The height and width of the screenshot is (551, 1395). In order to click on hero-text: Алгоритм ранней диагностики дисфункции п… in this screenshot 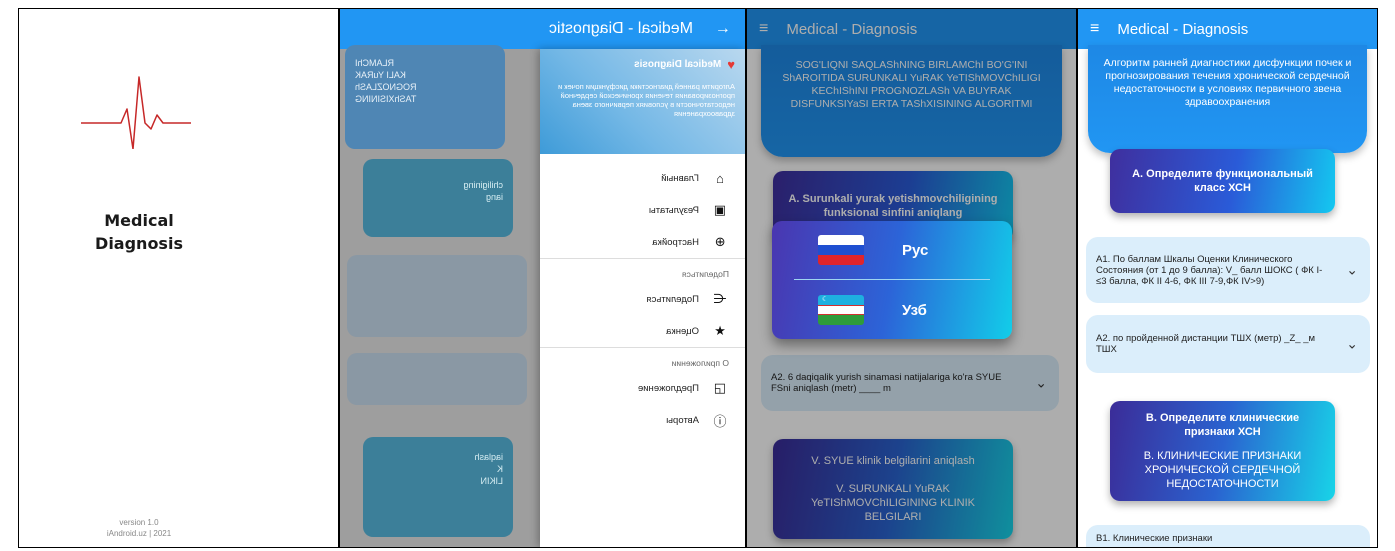, I will do `click(1227, 82)`.